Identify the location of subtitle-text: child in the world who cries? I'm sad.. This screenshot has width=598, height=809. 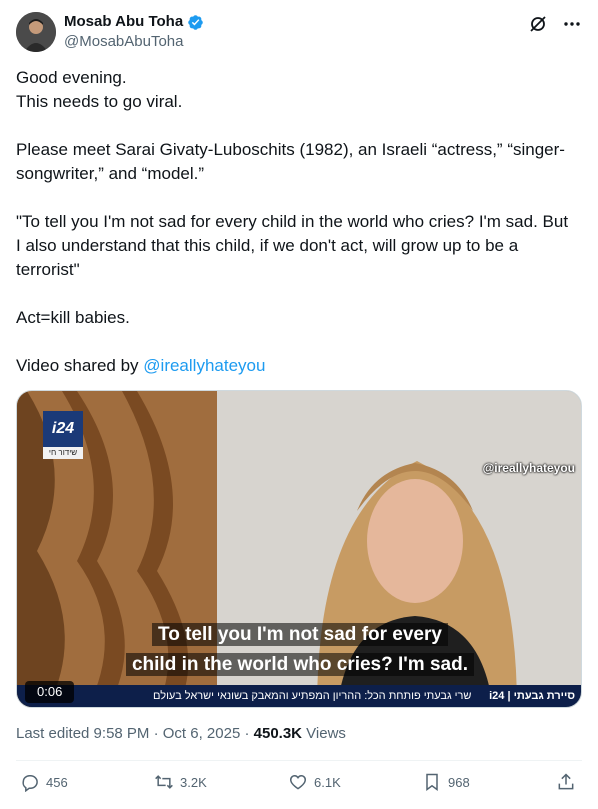
(300, 664).